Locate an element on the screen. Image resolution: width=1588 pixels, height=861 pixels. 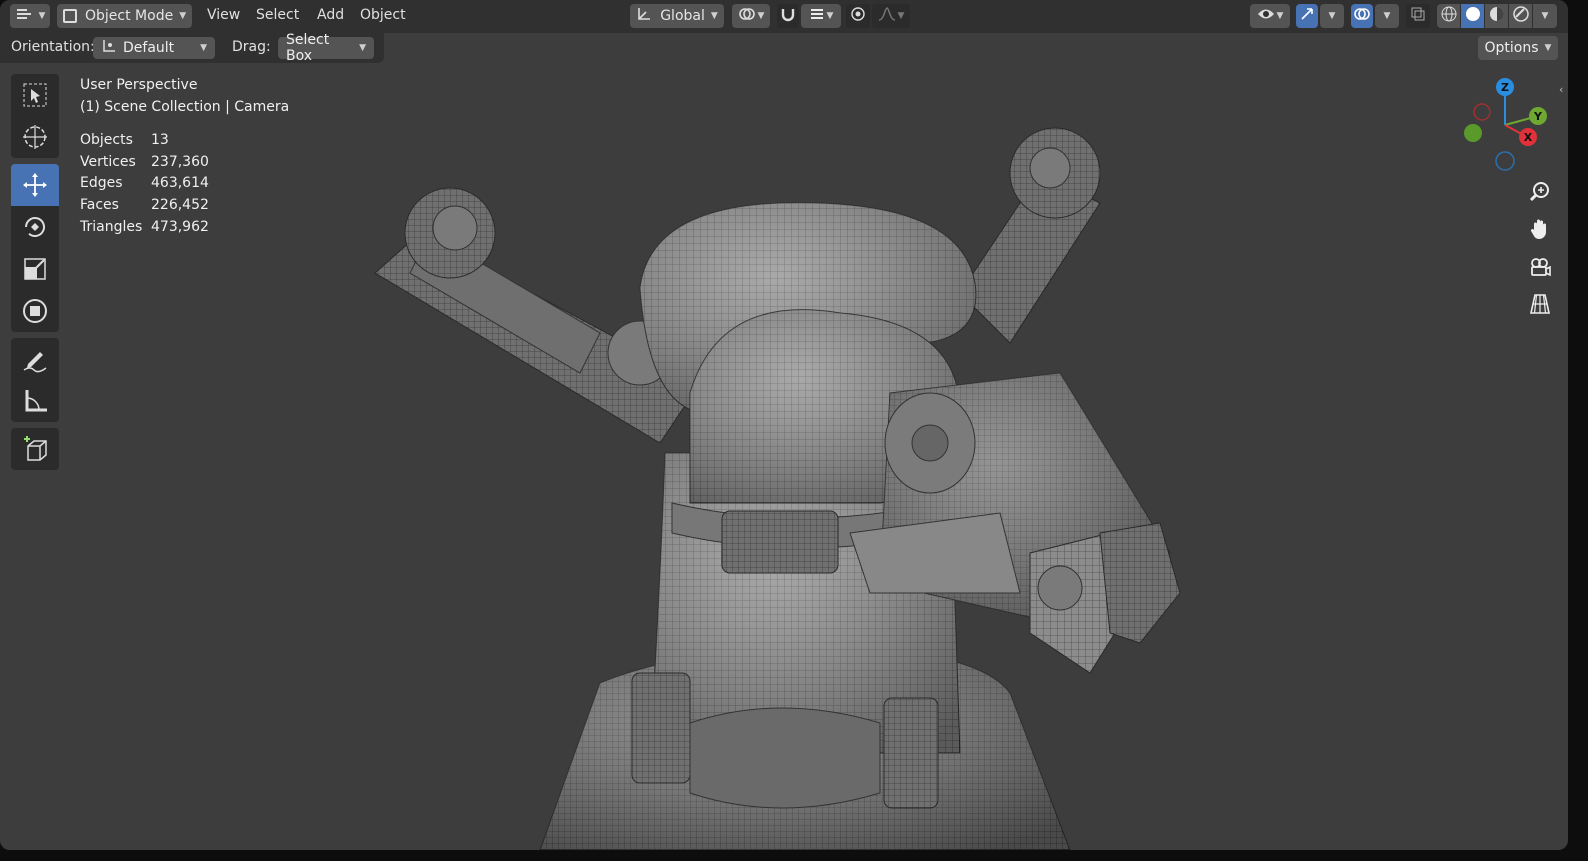
ruler-icon is located at coordinates (36, 401).